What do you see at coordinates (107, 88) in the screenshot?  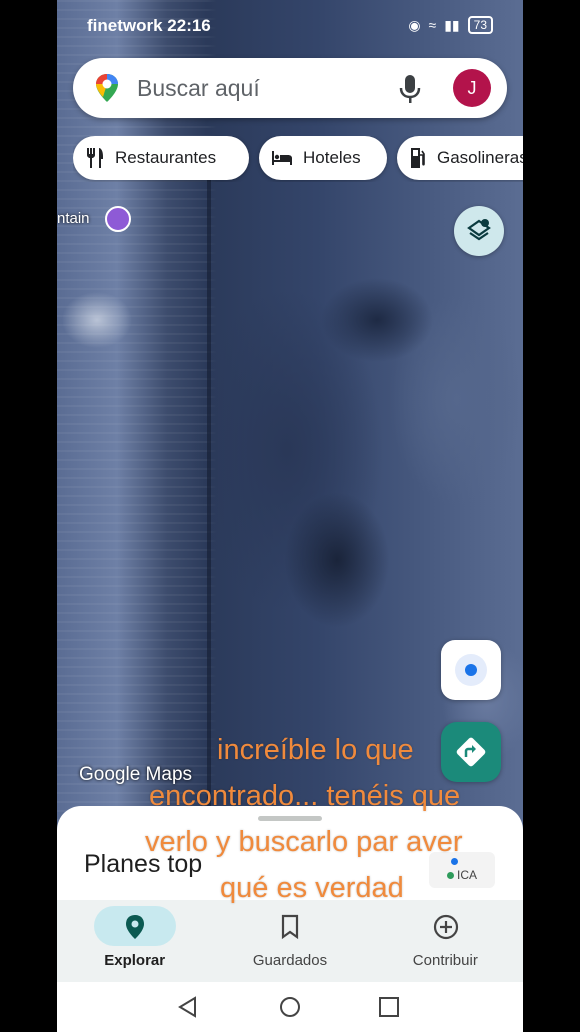 I see `maps-pin-icon` at bounding box center [107, 88].